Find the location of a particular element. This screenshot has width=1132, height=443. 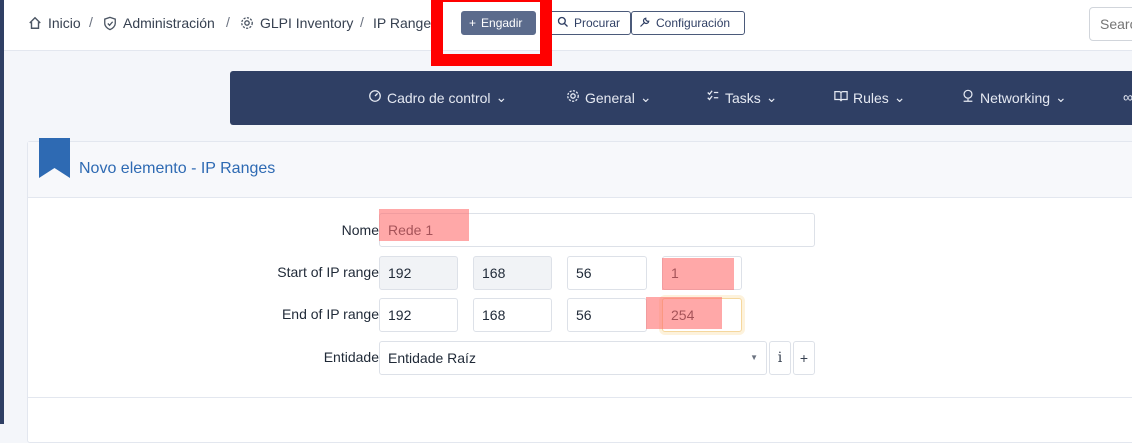

link-icon: ∞ is located at coordinates (1127, 97).